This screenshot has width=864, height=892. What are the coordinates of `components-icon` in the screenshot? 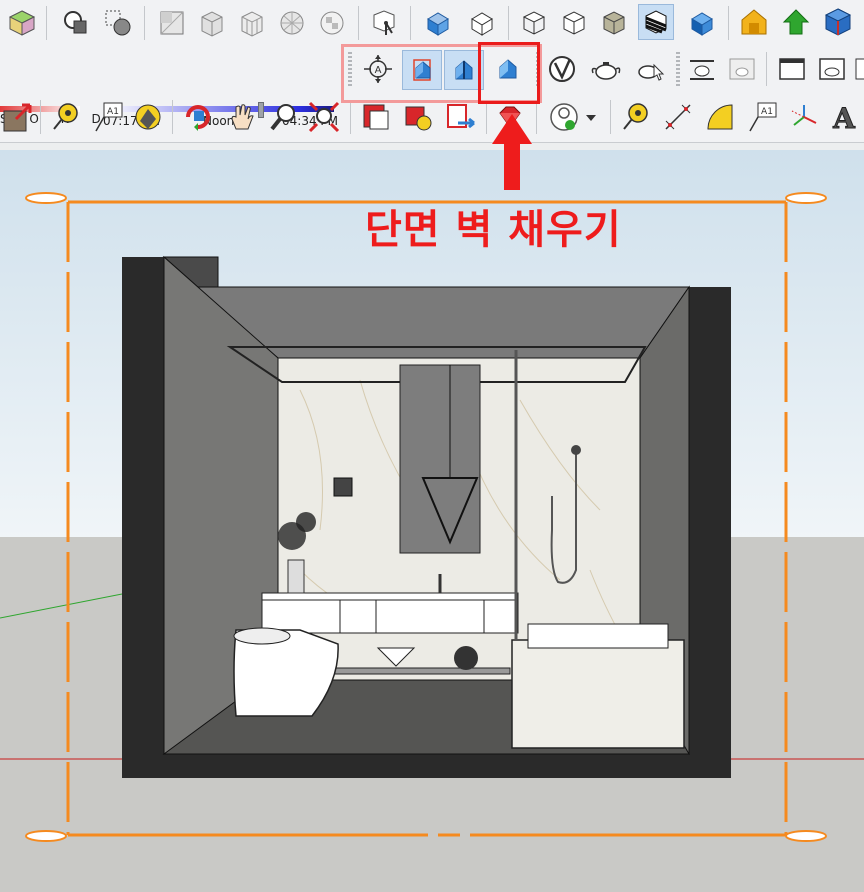 It's located at (418, 117).